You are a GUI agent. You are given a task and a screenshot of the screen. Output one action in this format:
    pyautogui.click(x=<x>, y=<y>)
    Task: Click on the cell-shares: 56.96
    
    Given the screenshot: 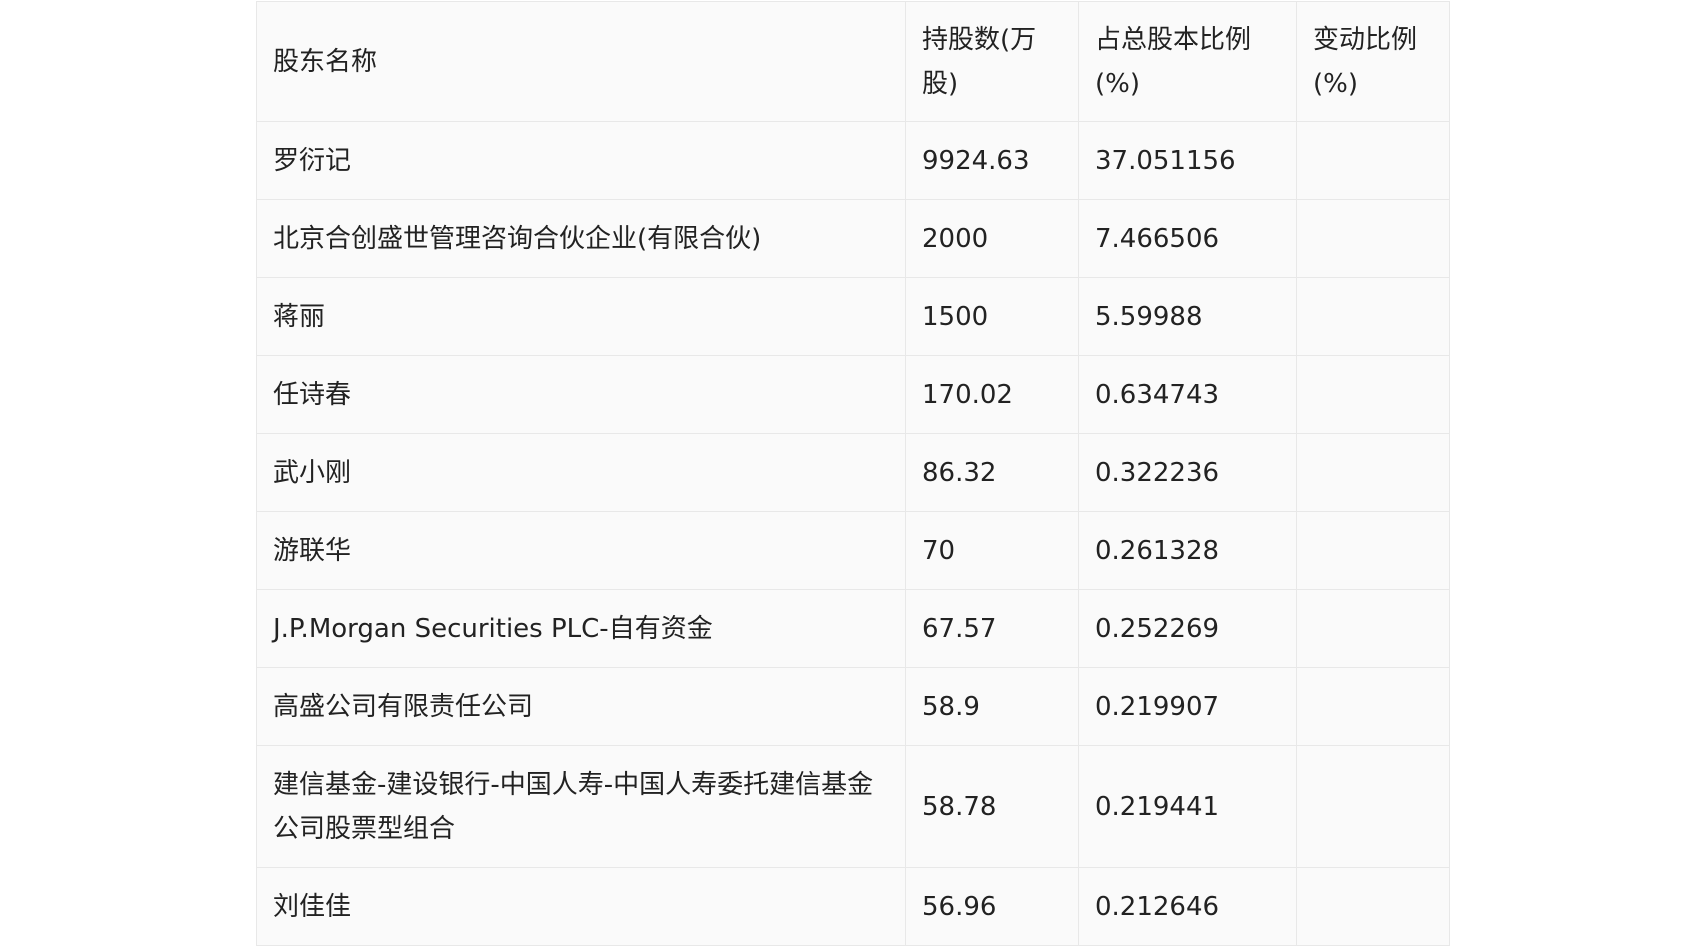 What is the action you would take?
    pyautogui.click(x=992, y=906)
    